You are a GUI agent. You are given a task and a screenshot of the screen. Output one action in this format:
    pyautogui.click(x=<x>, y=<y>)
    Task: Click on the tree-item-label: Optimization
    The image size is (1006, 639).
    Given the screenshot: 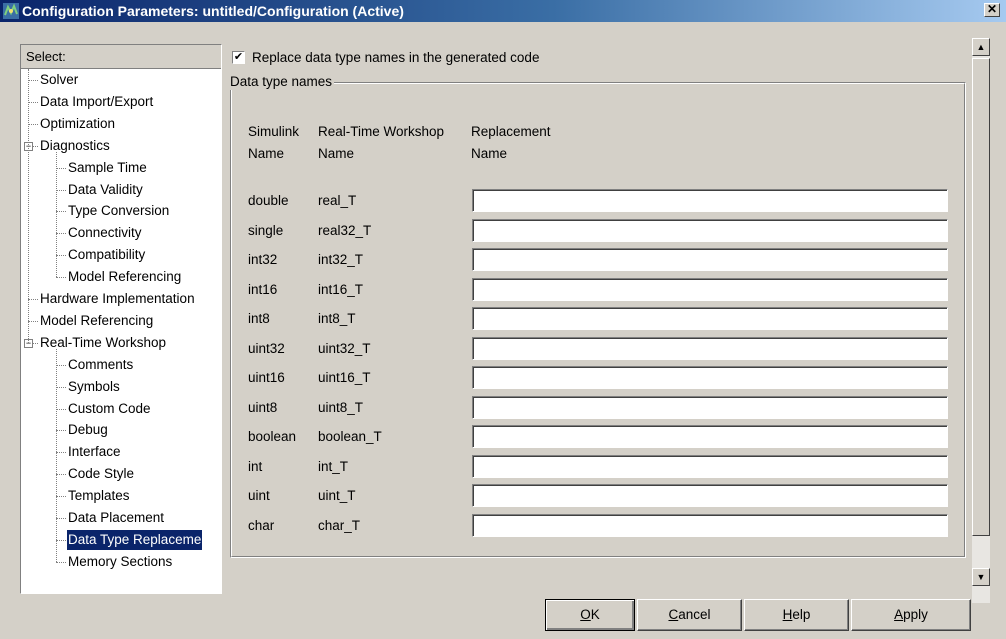 What is the action you would take?
    pyautogui.click(x=78, y=123)
    